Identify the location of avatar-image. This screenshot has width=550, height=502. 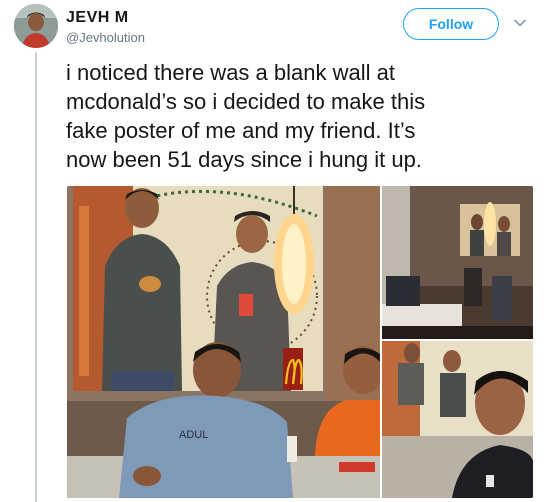
(36, 26).